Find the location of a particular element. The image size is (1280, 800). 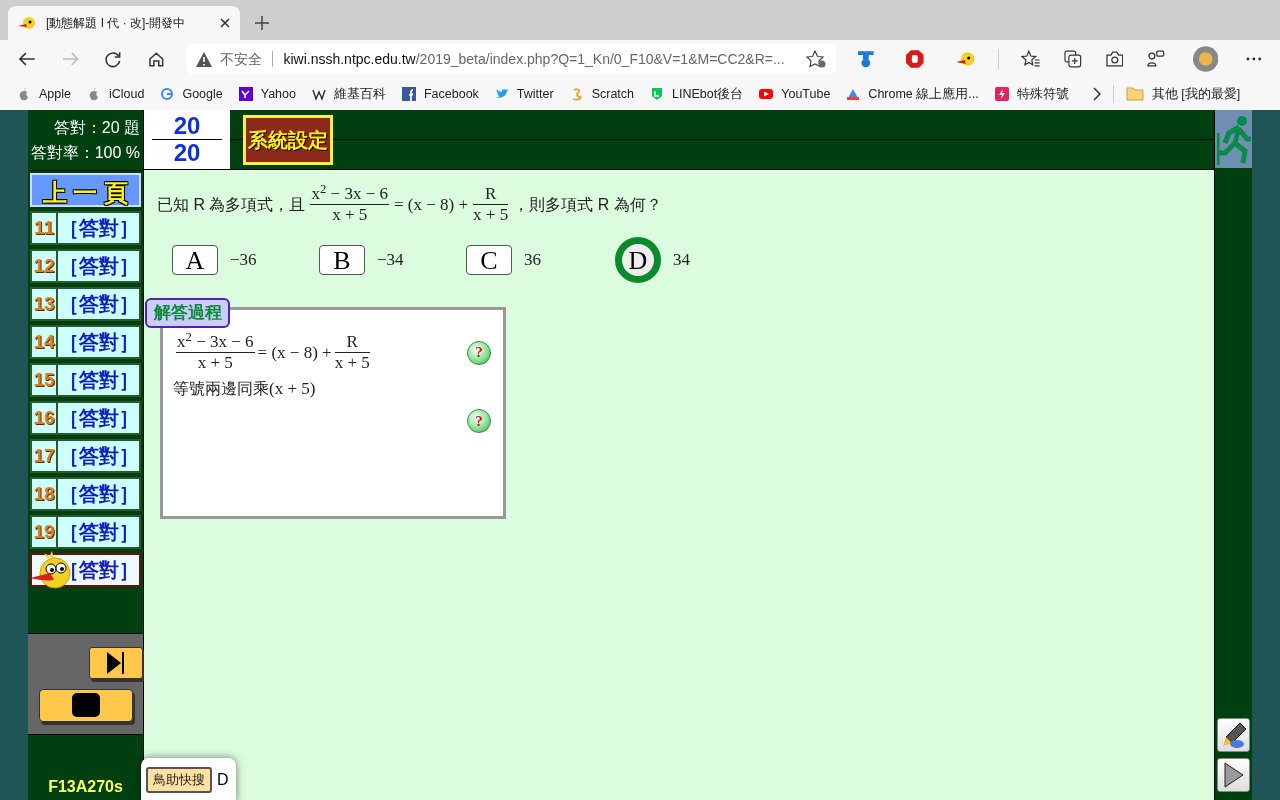

w-letter-icon is located at coordinates (318, 94).